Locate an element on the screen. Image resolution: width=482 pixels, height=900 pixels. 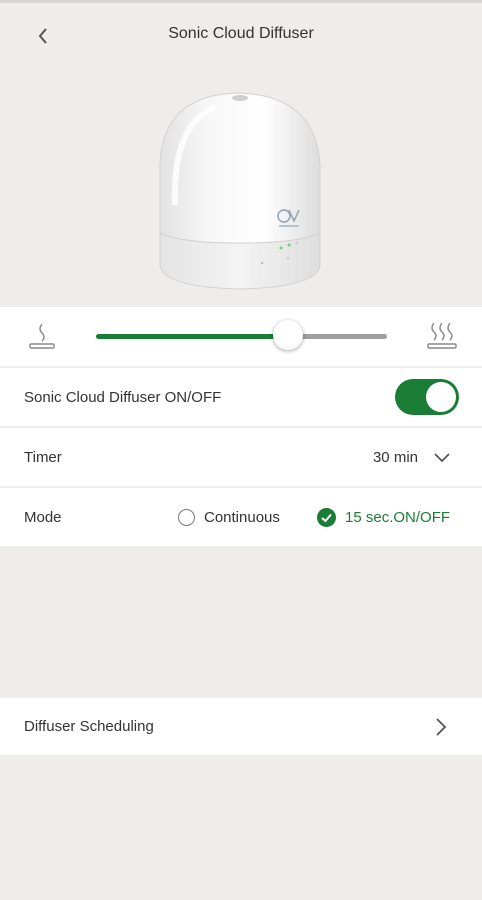
mode-option-continuous: Continuous is located at coordinates (229, 517).